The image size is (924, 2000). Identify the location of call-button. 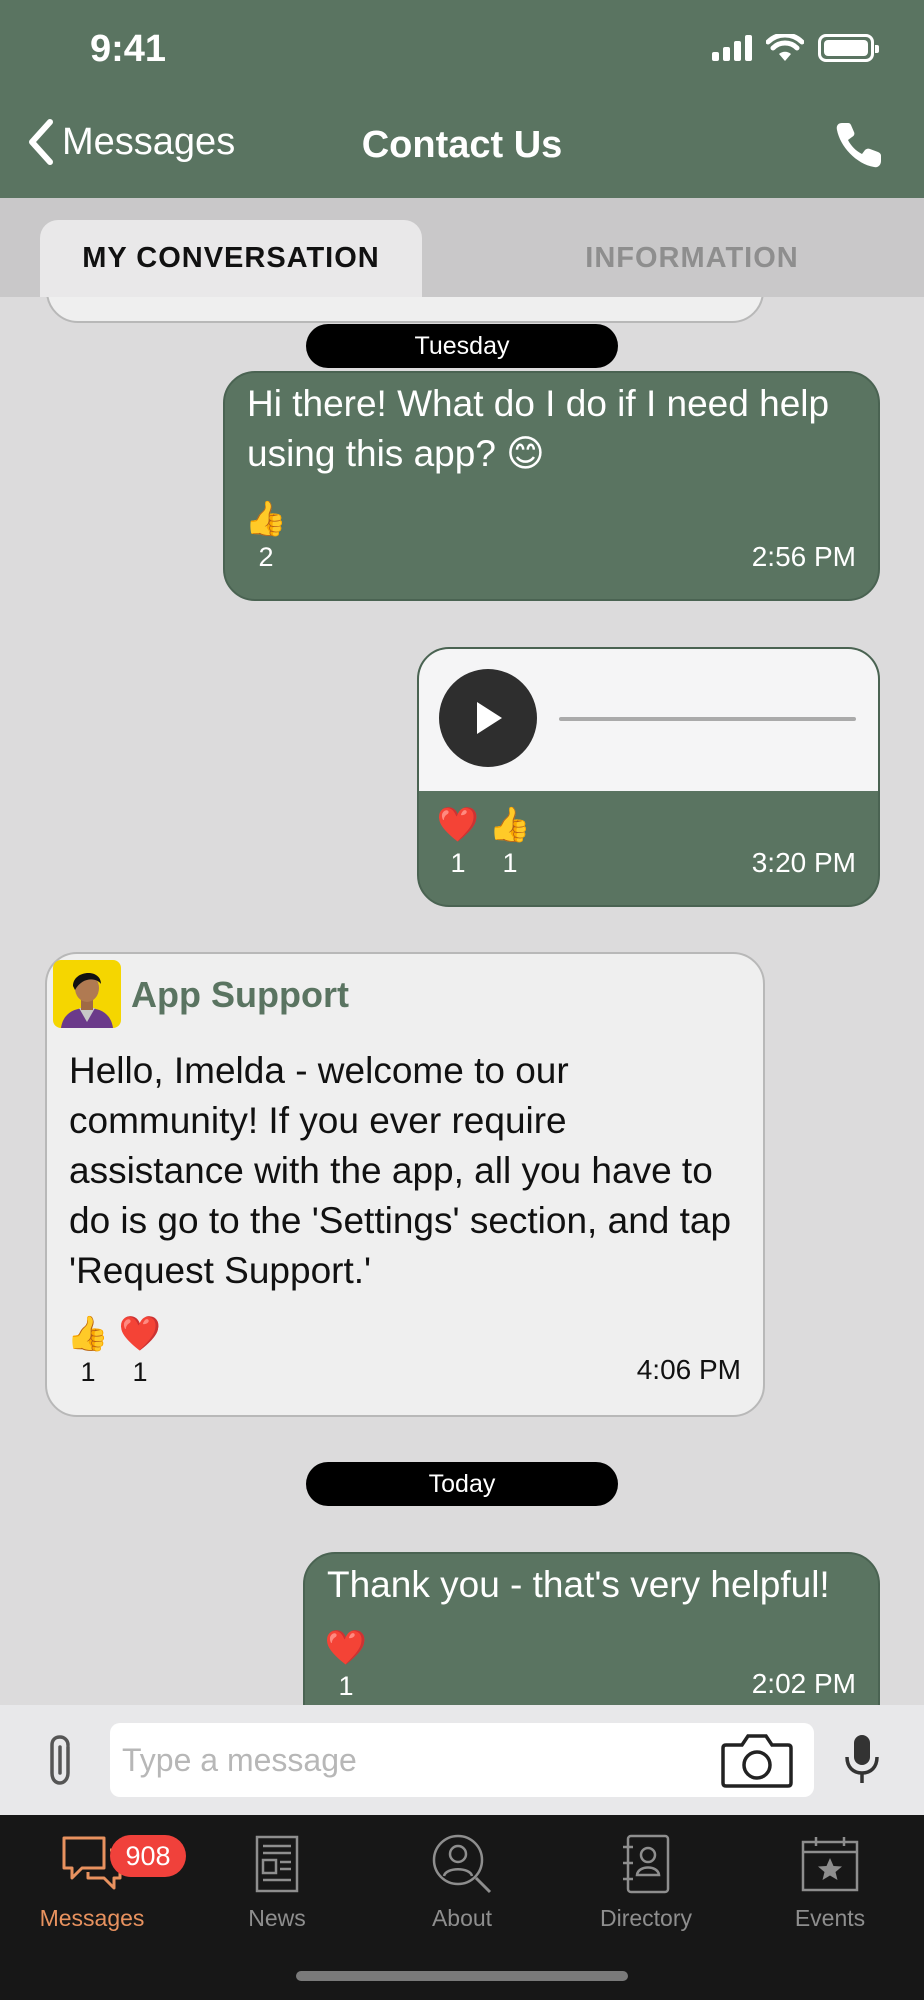
(859, 147).